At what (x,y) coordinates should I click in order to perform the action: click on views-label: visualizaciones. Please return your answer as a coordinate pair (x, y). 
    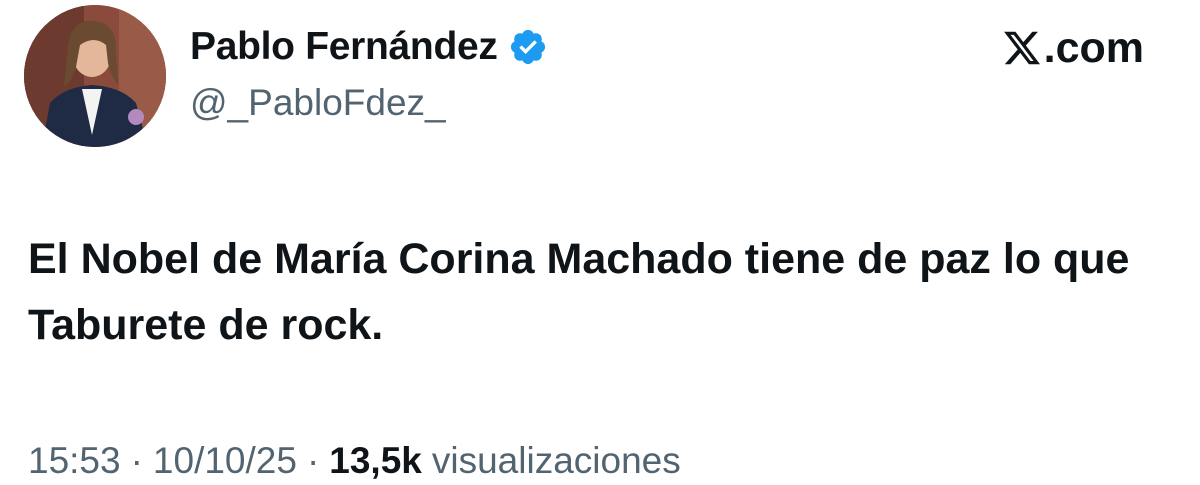
    Looking at the image, I should click on (556, 460).